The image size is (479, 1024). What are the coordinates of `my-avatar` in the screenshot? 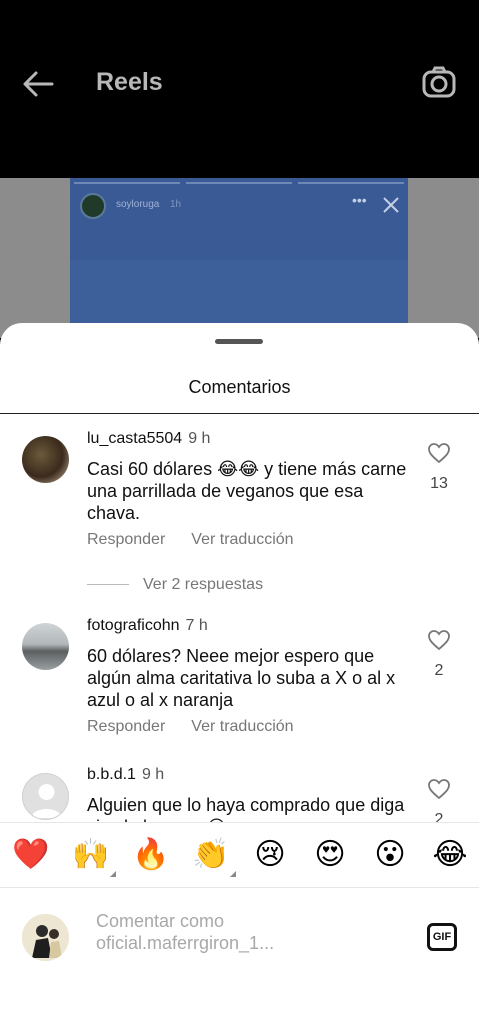 It's located at (45, 937).